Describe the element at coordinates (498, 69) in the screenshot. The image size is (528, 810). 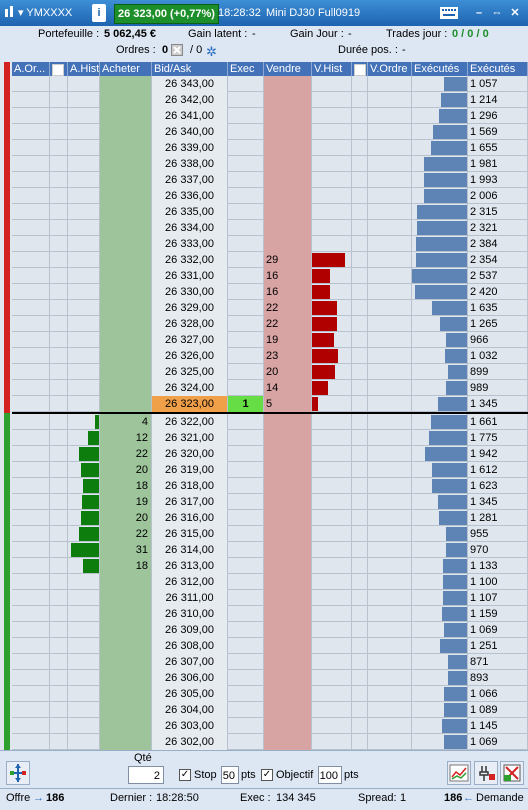
I see `column-header-executes: Exécutés` at that location.